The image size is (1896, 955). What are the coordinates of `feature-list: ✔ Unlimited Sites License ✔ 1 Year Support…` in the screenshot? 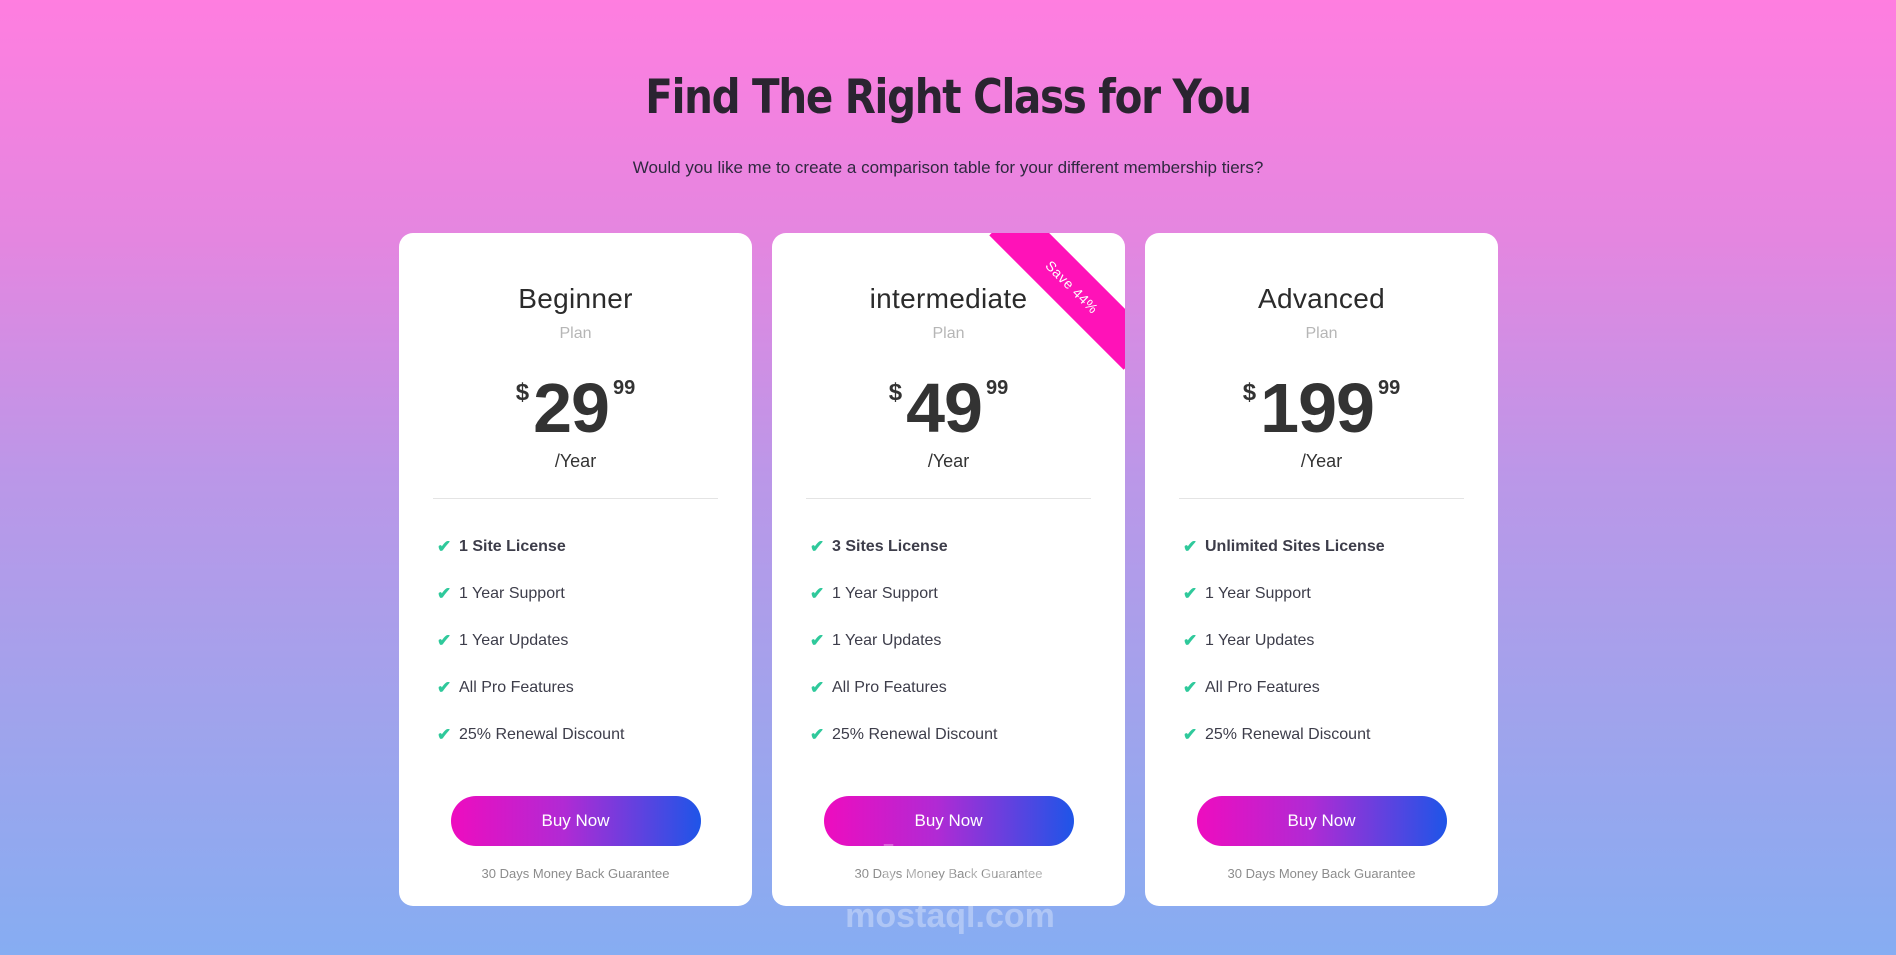 It's located at (1321, 640).